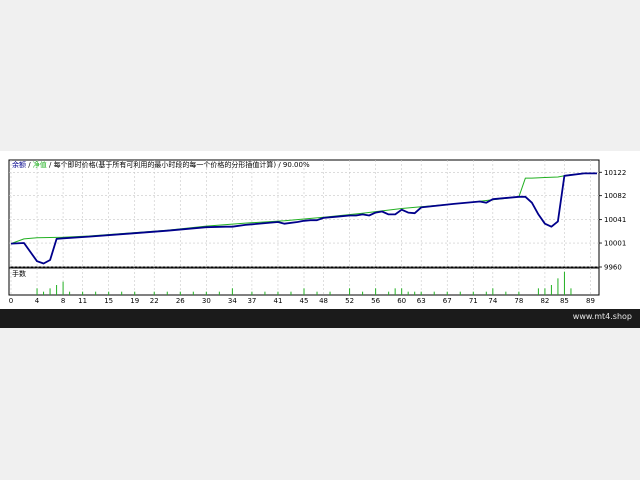 Image resolution: width=640 pixels, height=480 pixels. I want to click on x-tick-label: 52, so click(349, 301).